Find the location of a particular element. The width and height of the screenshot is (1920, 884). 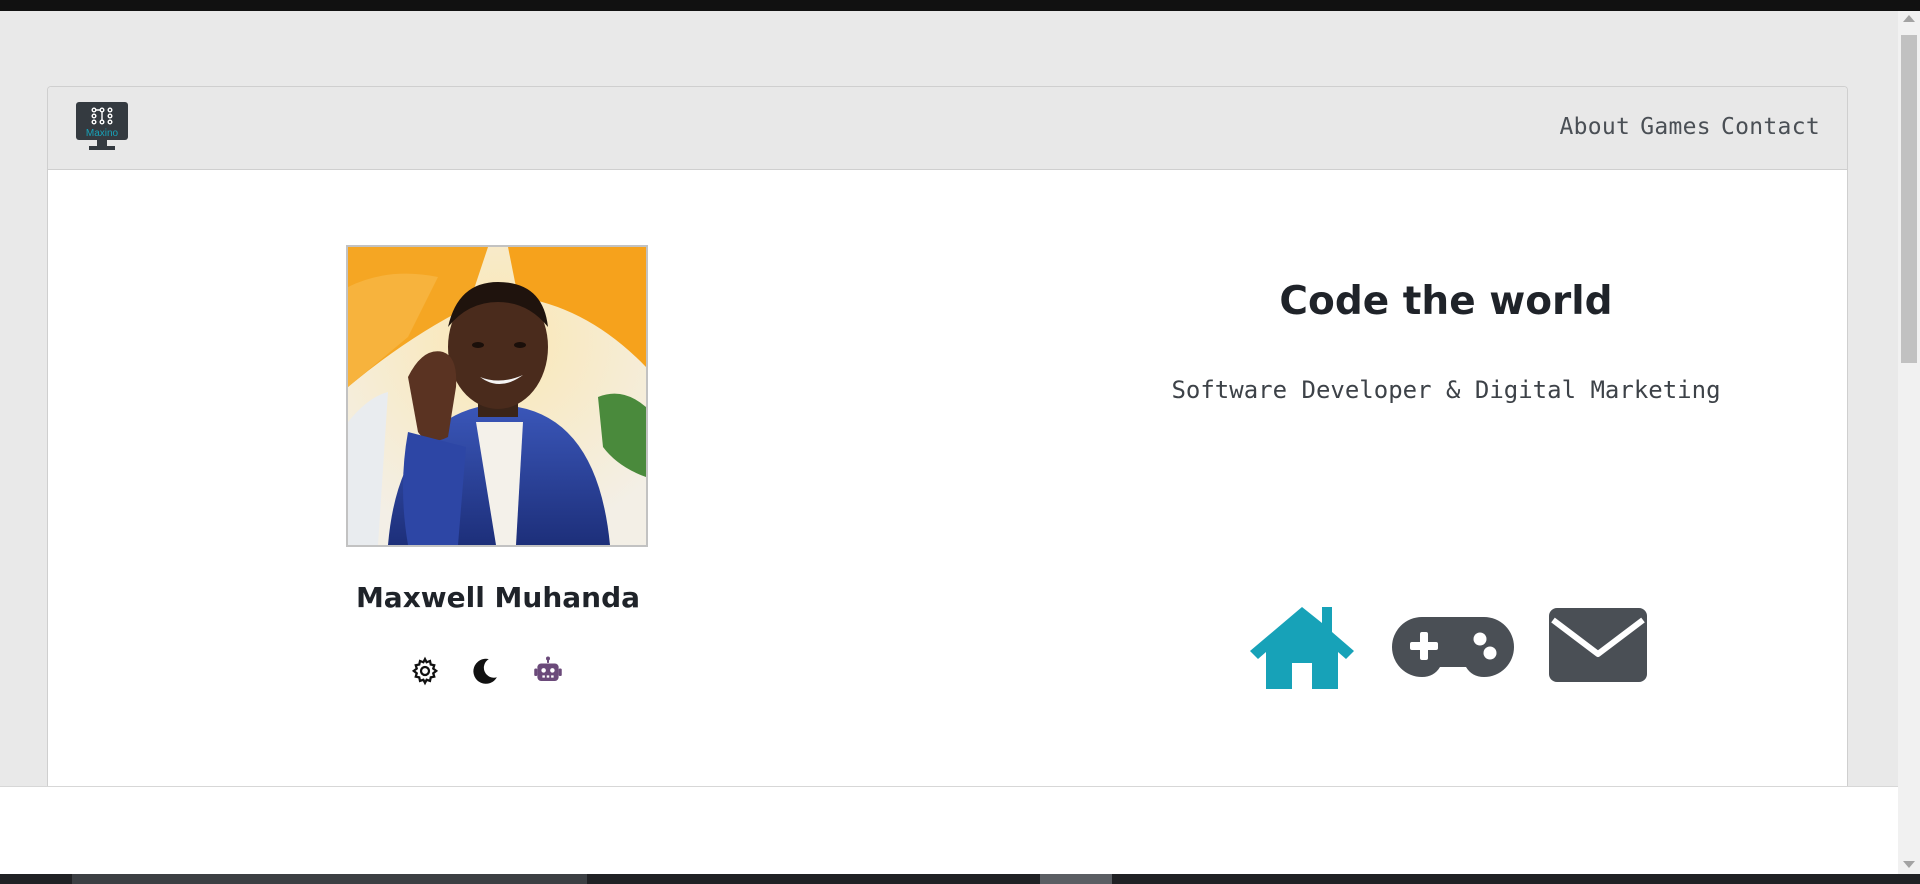

hero-subtitle: Software Developer & Digital Marketing is located at coordinates (1446, 390).